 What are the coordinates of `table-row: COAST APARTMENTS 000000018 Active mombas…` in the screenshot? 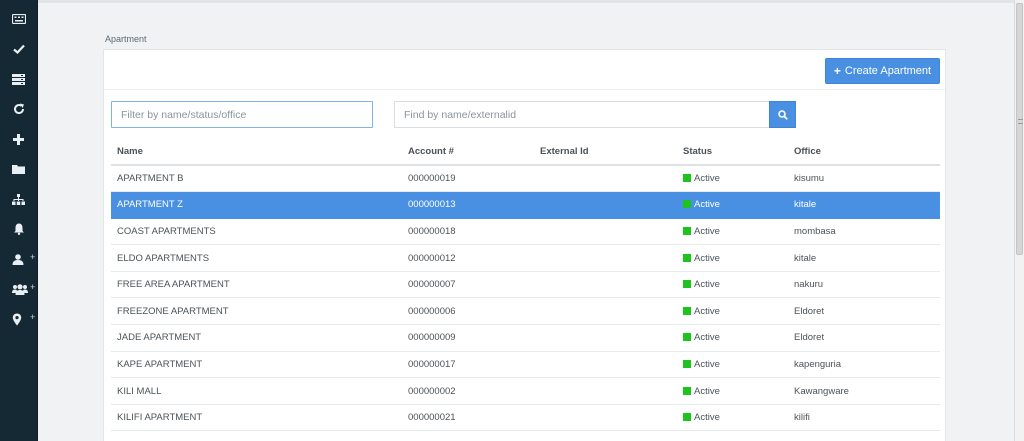 It's located at (525, 232).